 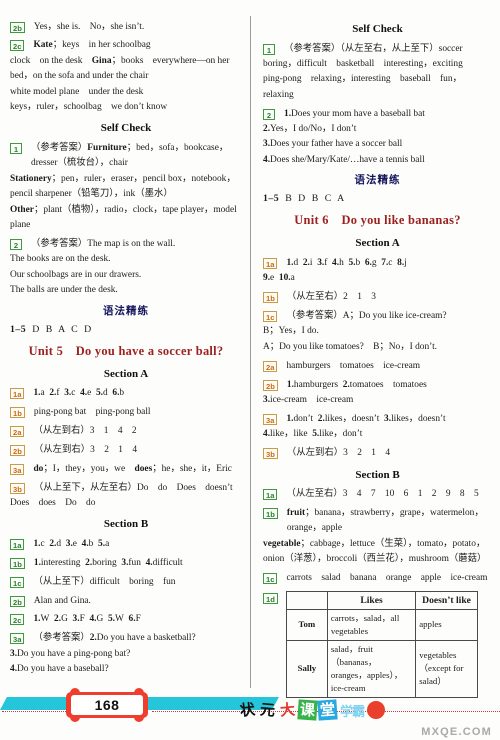 What do you see at coordinates (366, 418) in the screenshot?
I see `answer-text: 1.don’t 2.likes，doesn’t 3.likes，doesn’t` at bounding box center [366, 418].